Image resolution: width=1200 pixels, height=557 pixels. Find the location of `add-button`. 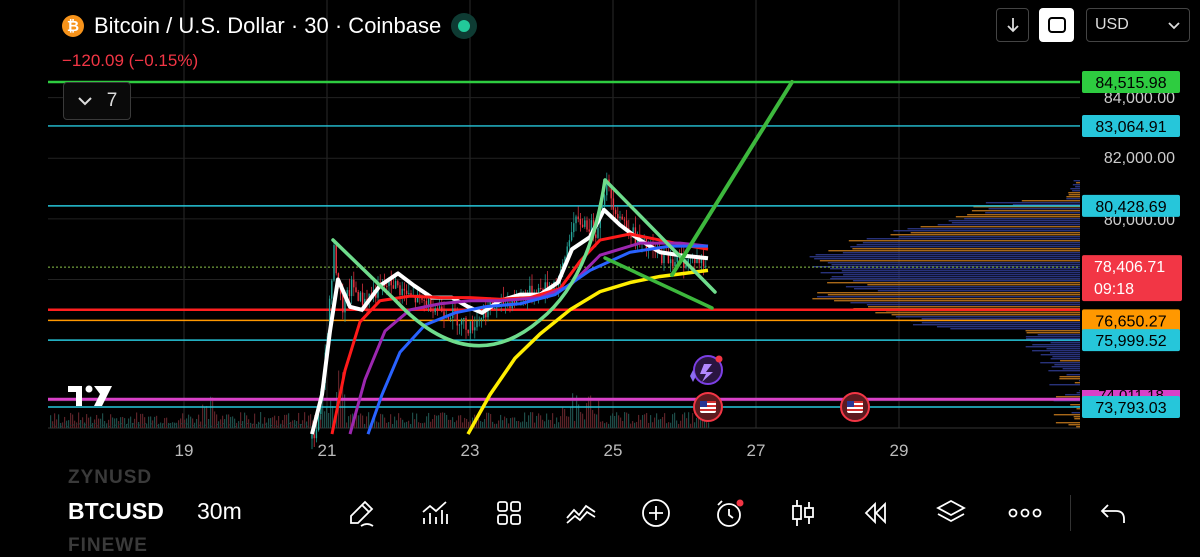

add-button is located at coordinates (656, 513).